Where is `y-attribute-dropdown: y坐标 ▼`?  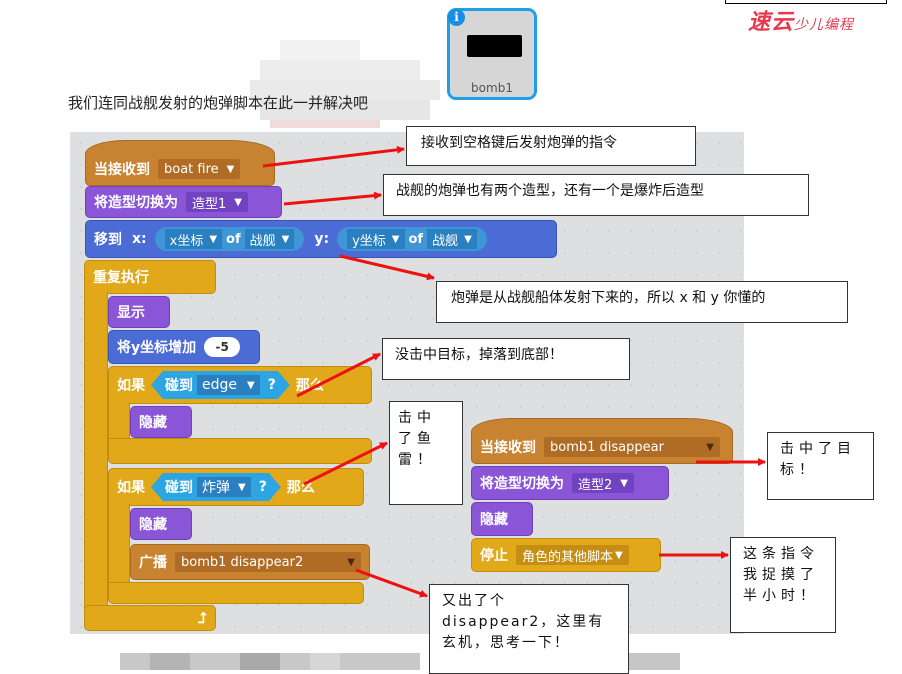 y-attribute-dropdown: y坐标 ▼ is located at coordinates (376, 239).